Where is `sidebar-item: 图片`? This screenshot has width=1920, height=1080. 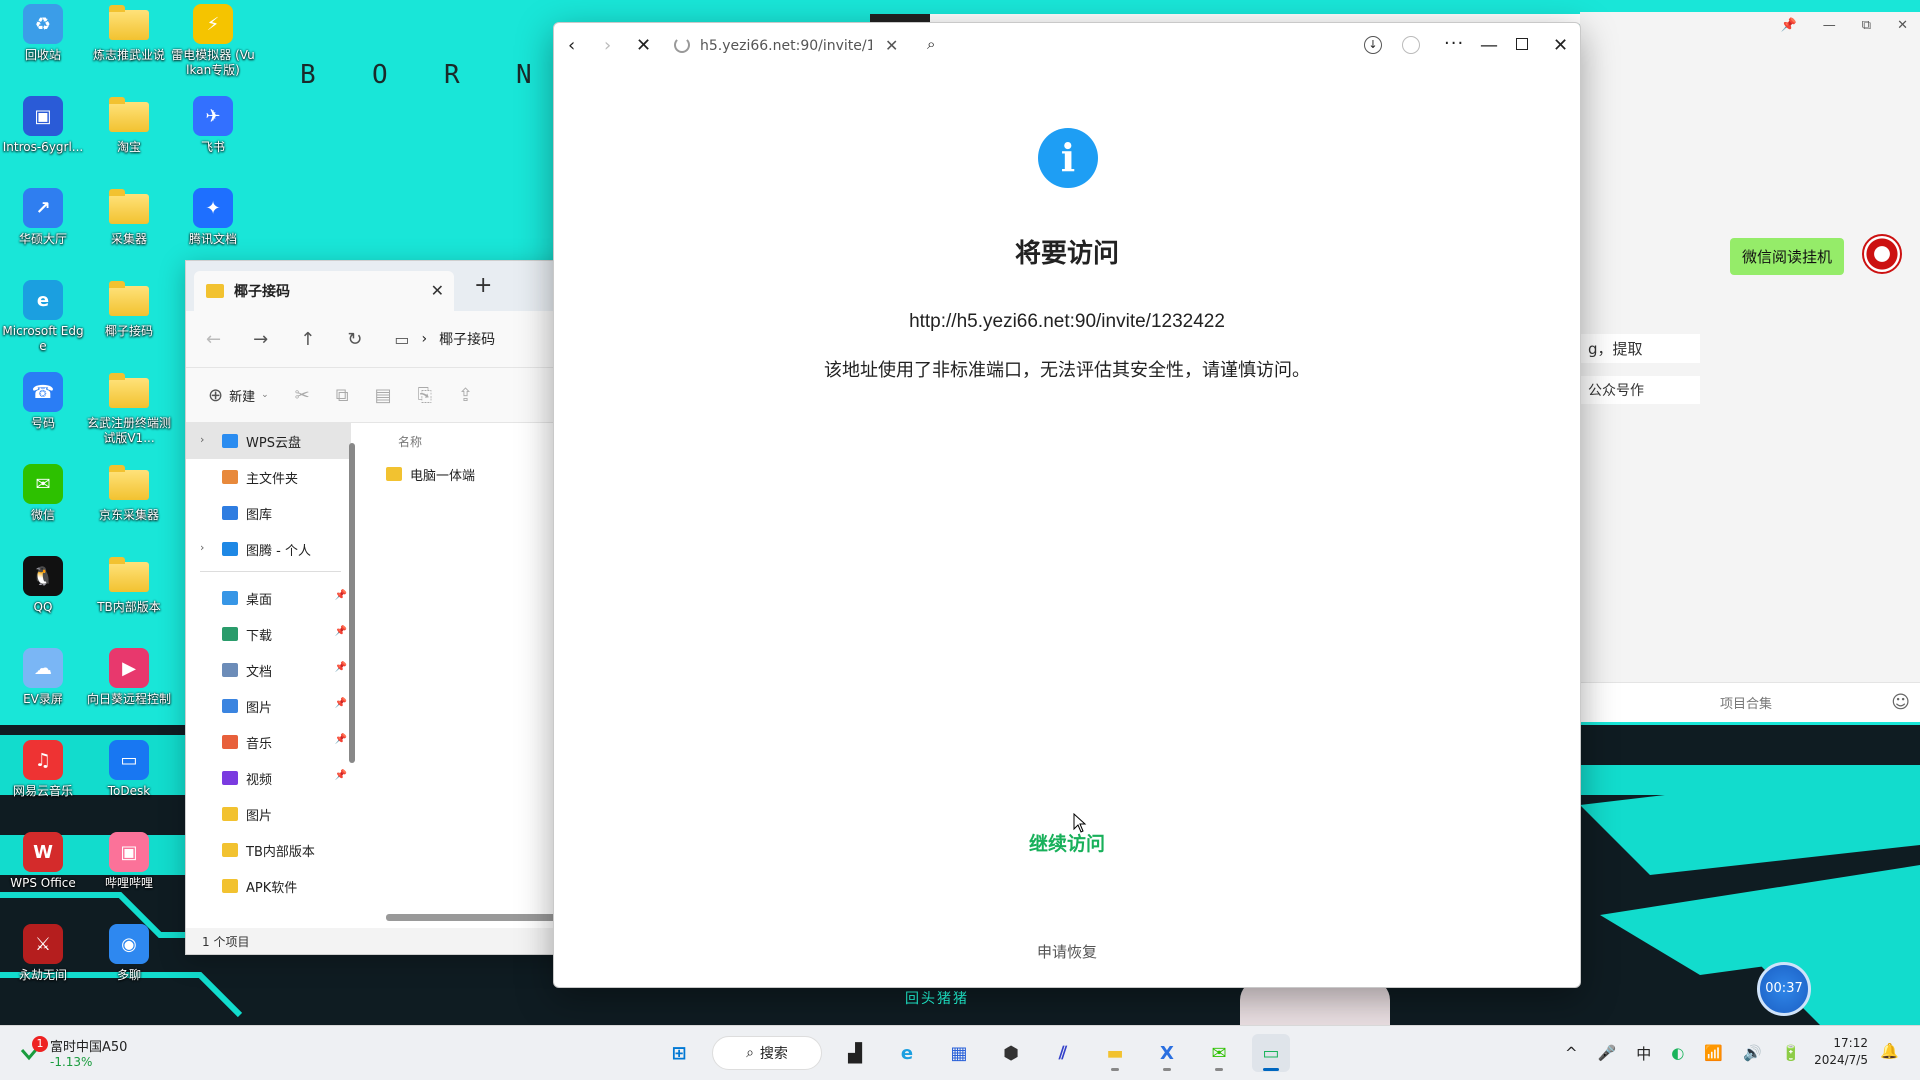
sidebar-item: 图片 is located at coordinates (268, 814).